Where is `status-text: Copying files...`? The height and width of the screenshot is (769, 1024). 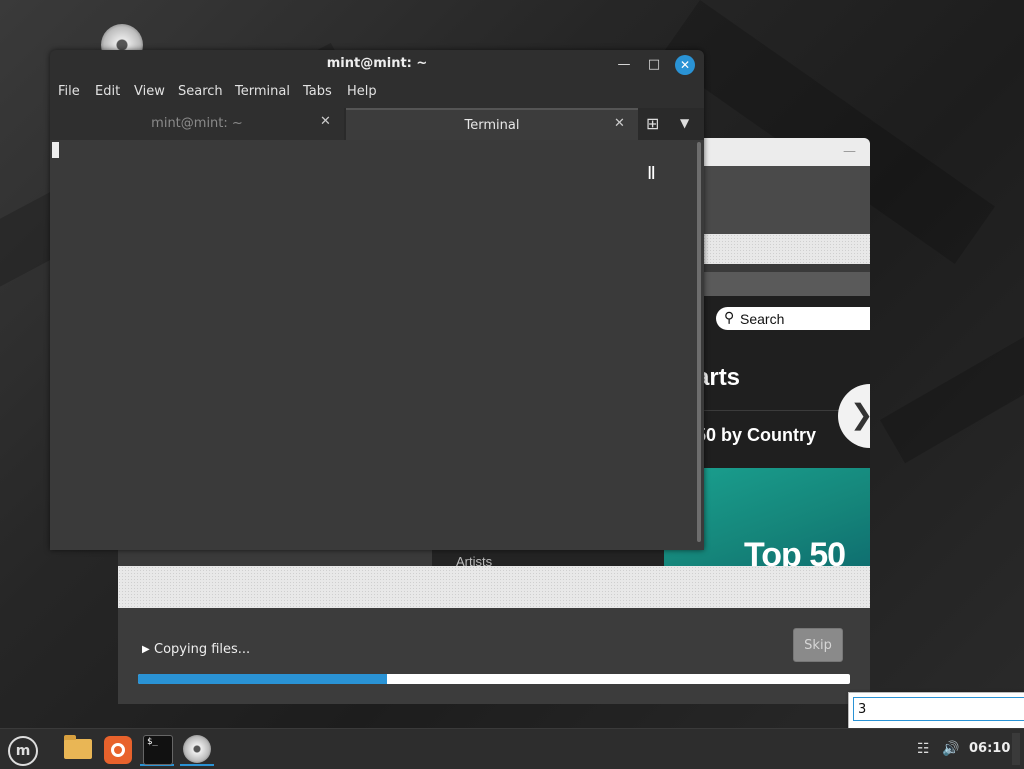
status-text: Copying files... is located at coordinates (202, 649).